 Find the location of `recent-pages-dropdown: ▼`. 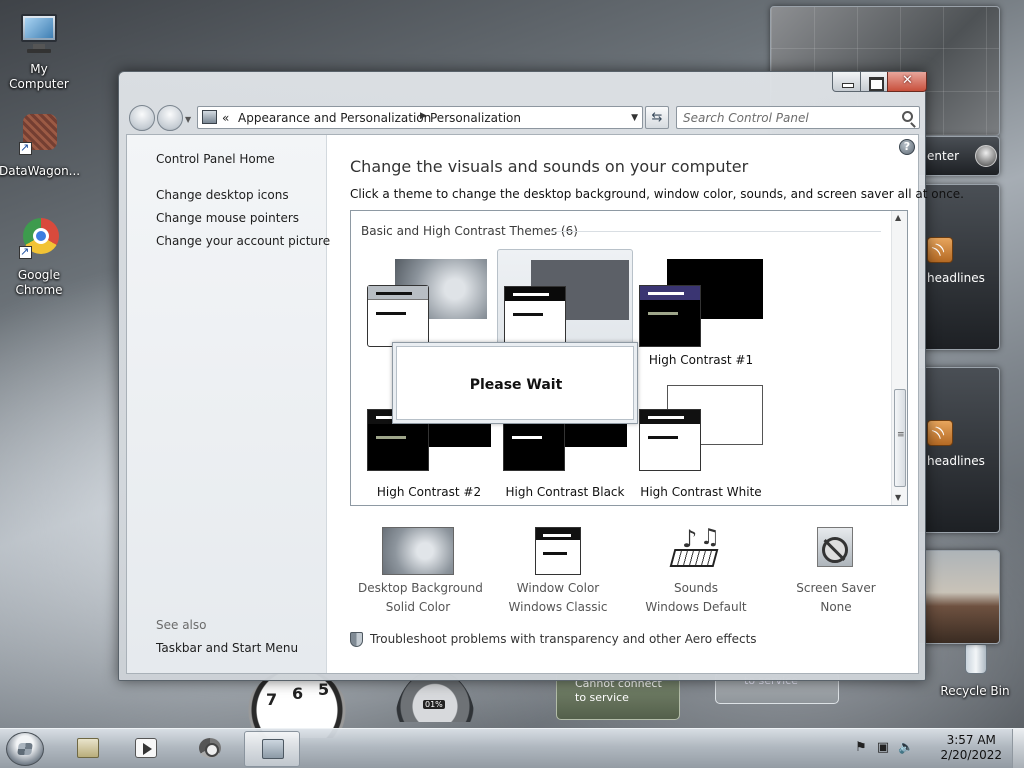

recent-pages-dropdown: ▼ is located at coordinates (188, 119).